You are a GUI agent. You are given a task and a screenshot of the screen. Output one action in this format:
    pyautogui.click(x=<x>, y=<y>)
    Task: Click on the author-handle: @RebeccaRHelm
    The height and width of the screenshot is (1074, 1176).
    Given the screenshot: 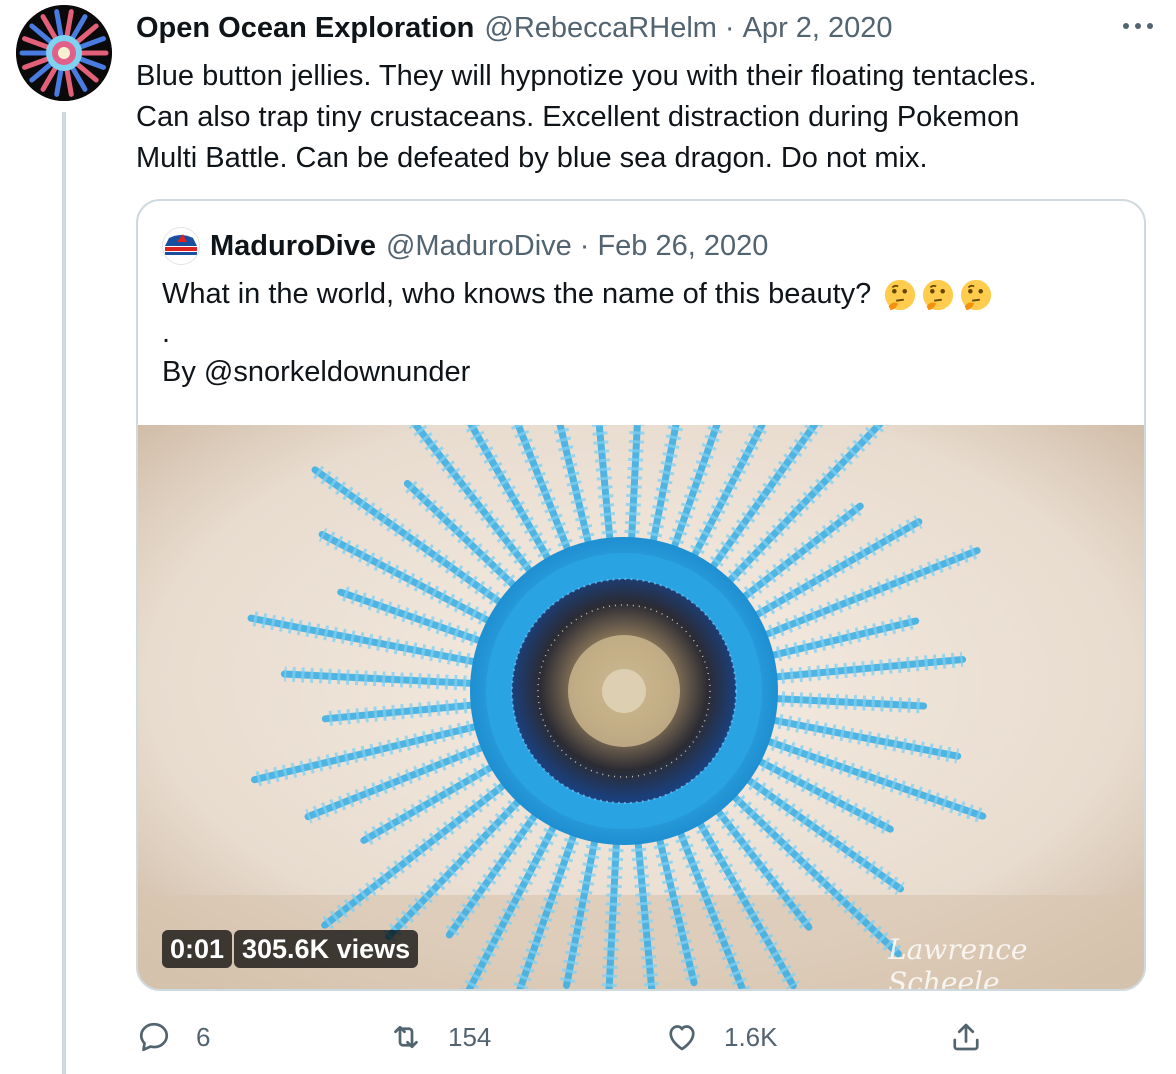 What is the action you would take?
    pyautogui.click(x=600, y=28)
    